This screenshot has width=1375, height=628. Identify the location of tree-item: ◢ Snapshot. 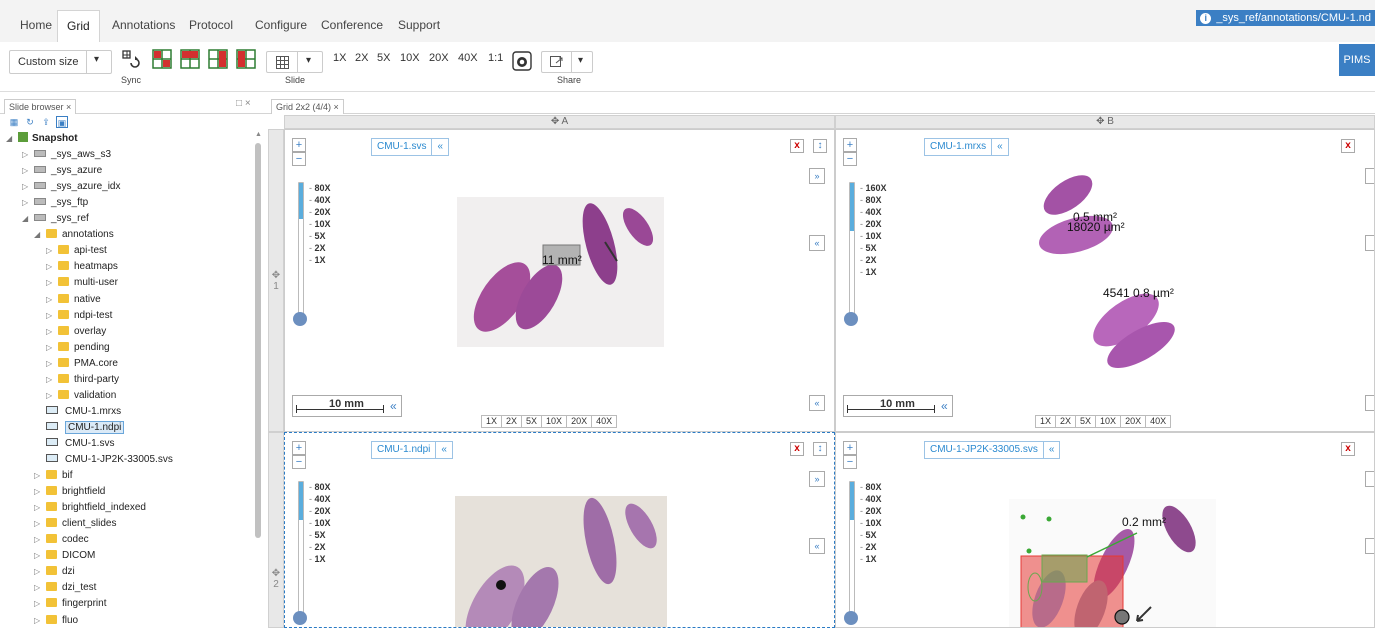
(42, 139).